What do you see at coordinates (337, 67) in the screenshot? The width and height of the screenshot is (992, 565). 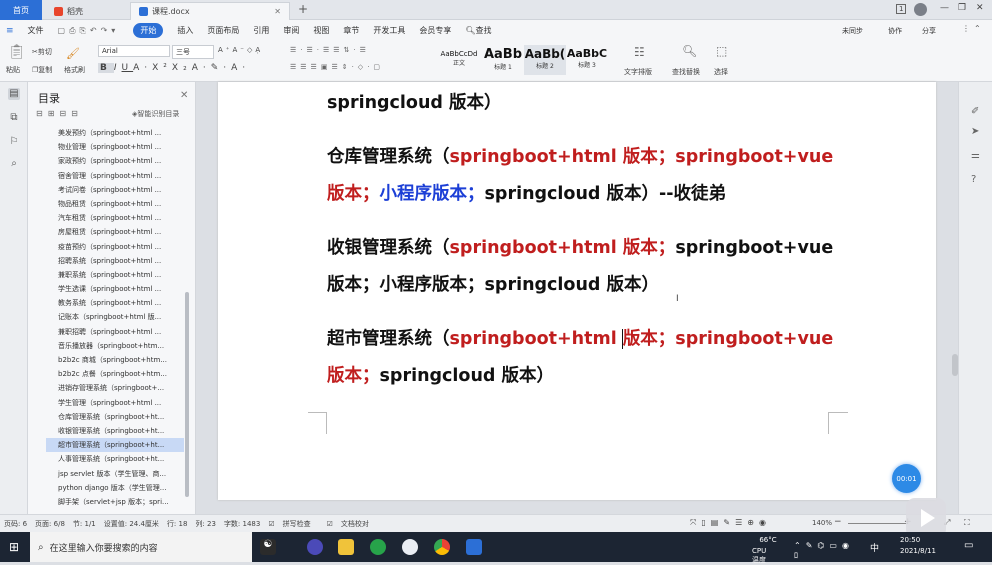 I see `align-icons: ☰☰☰▣☰⇕·◇·▢` at bounding box center [337, 67].